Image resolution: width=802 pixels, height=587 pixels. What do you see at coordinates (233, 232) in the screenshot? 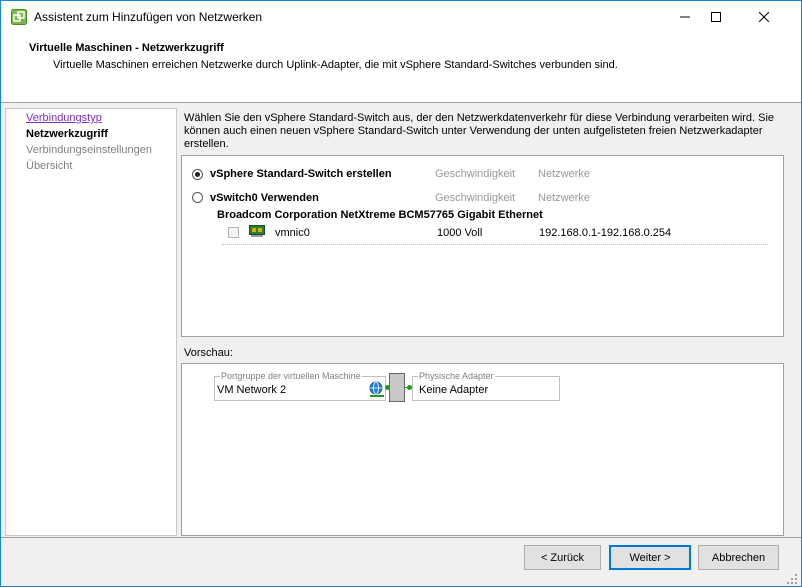
I see `vmnic0-checkbox` at bounding box center [233, 232].